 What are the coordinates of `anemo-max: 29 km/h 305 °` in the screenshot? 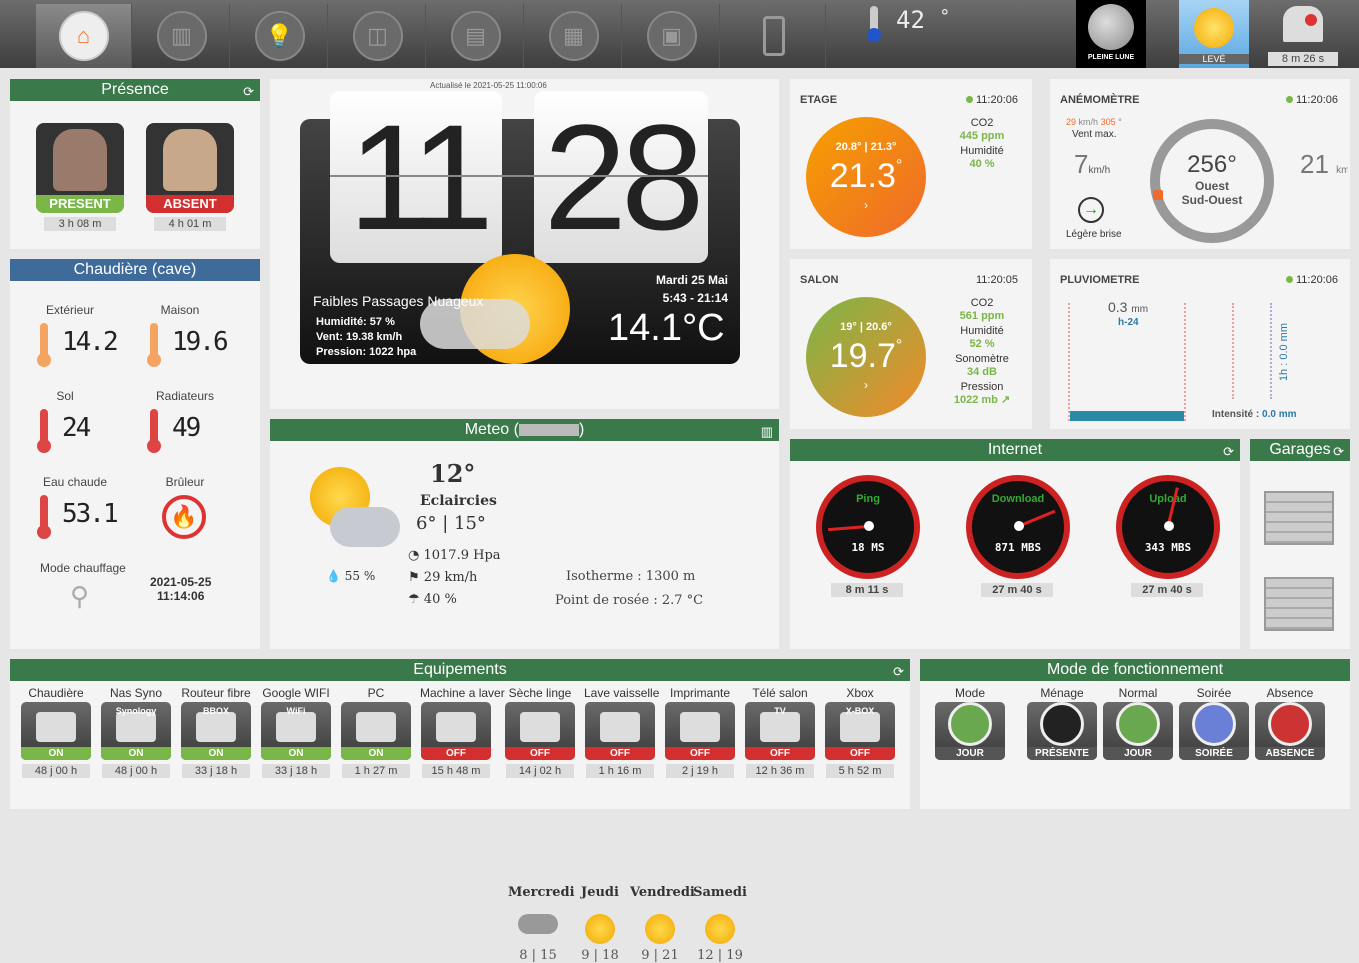 It's located at (1094, 122).